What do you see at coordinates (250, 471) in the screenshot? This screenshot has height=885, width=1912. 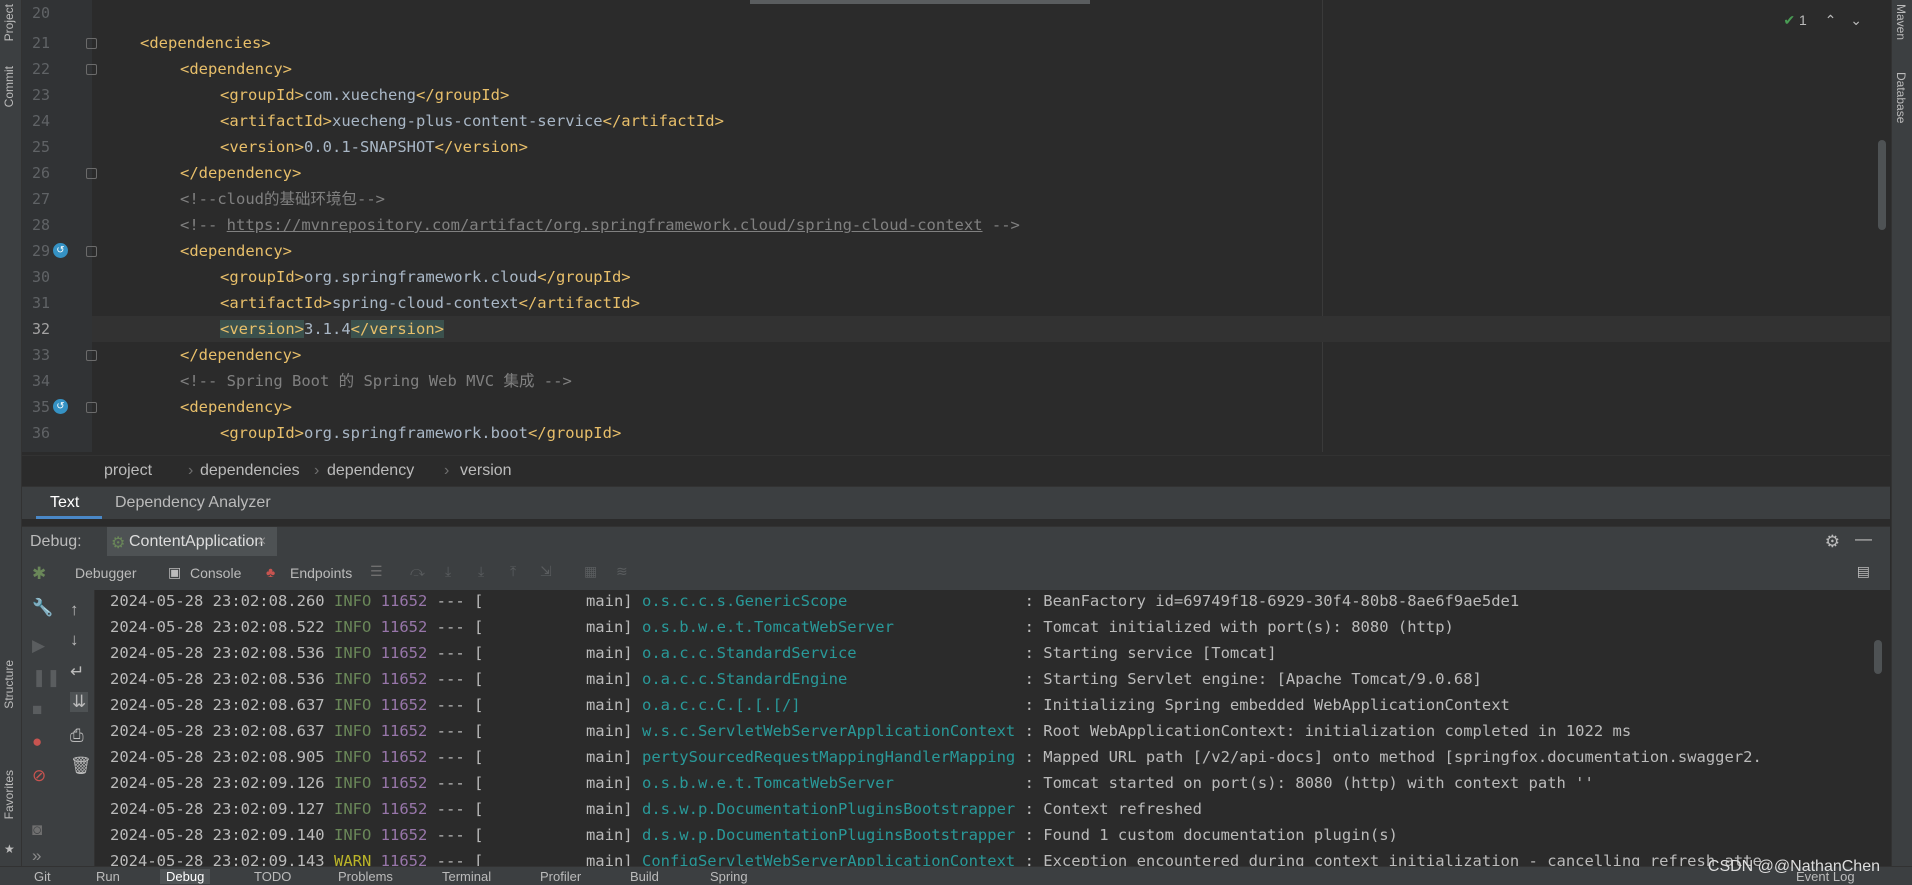 I see `breadcrumb-item: dependencies` at bounding box center [250, 471].